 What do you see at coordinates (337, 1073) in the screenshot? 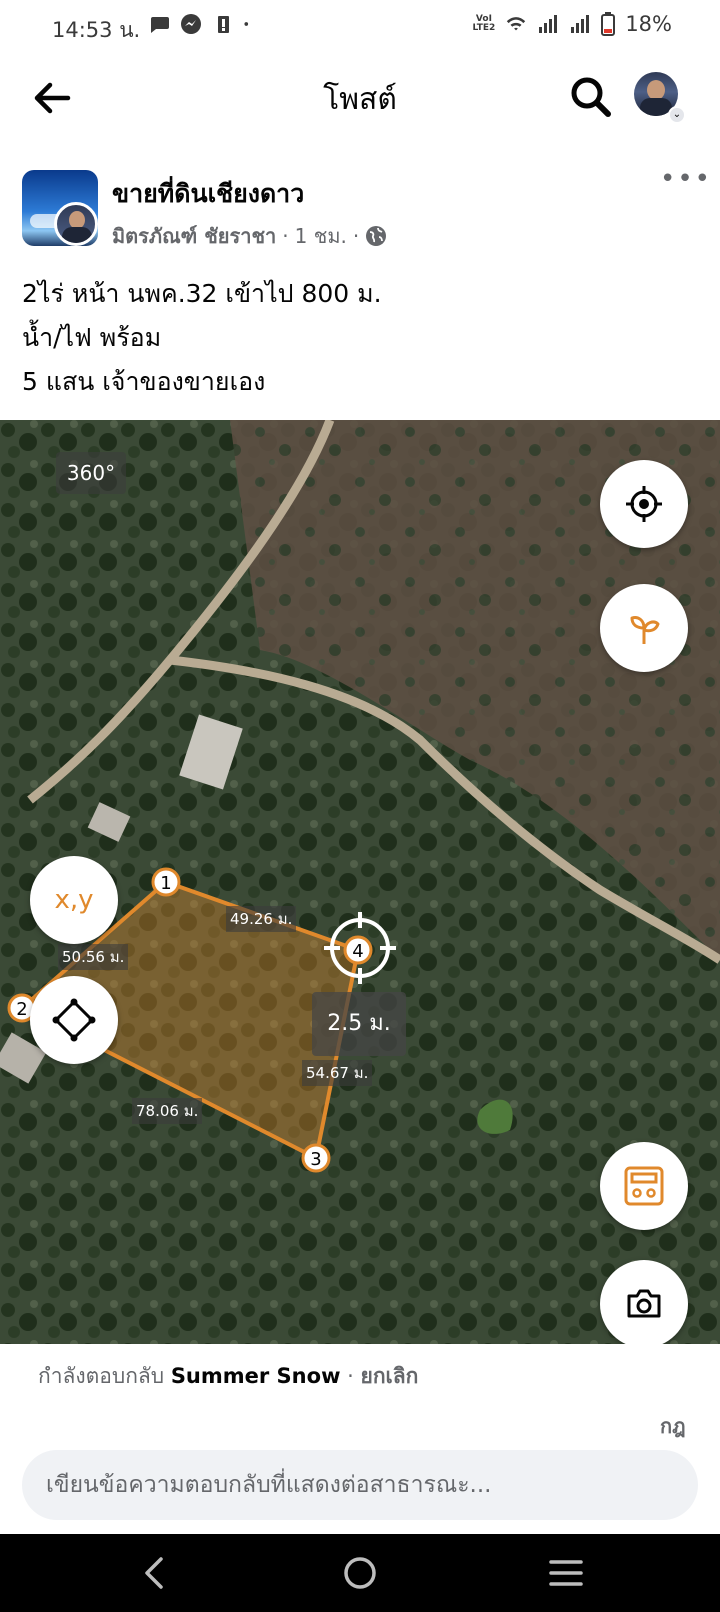
I see `measurement-label: 54.67 ม.` at bounding box center [337, 1073].